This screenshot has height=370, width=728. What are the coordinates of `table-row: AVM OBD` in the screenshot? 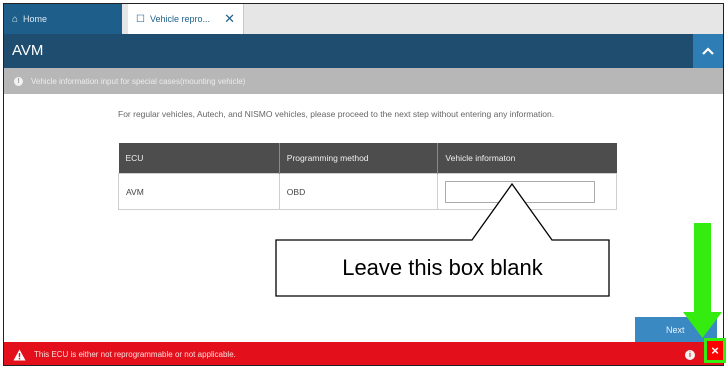 It's located at (367, 191).